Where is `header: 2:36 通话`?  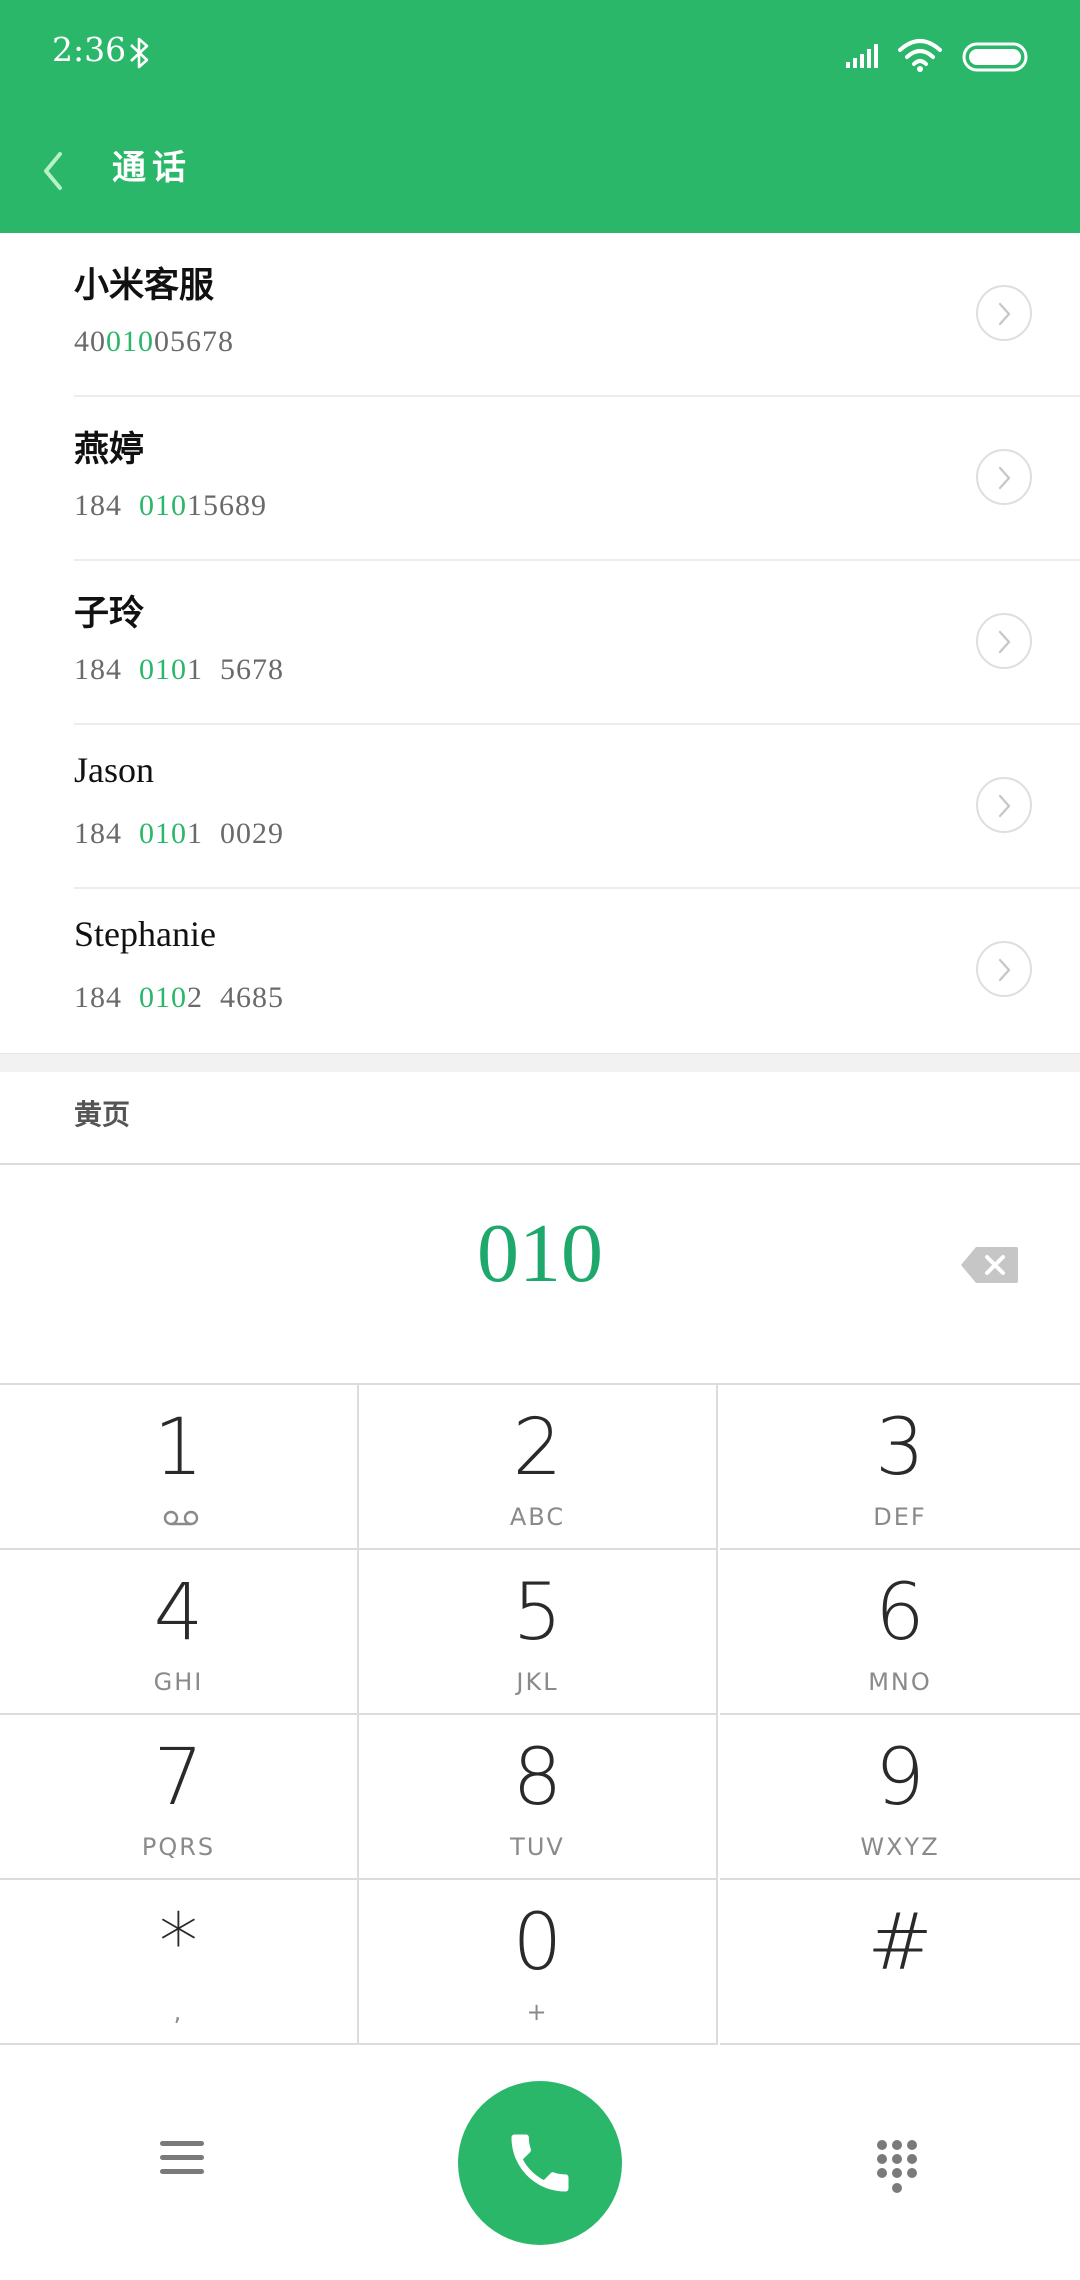 header: 2:36 通话 is located at coordinates (540, 116).